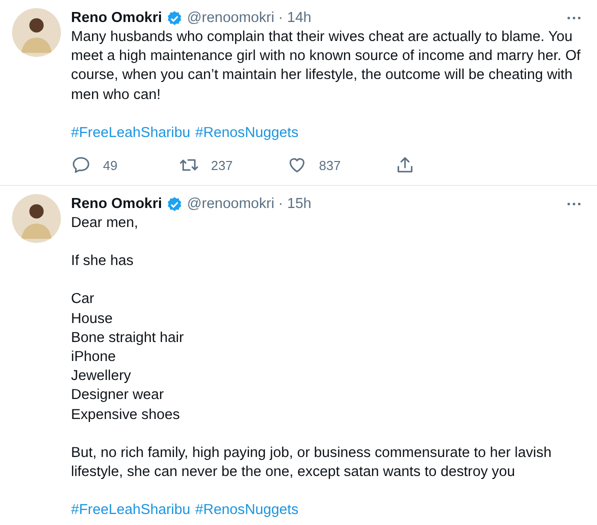  What do you see at coordinates (297, 165) in the screenshot?
I see `heart-icon` at bounding box center [297, 165].